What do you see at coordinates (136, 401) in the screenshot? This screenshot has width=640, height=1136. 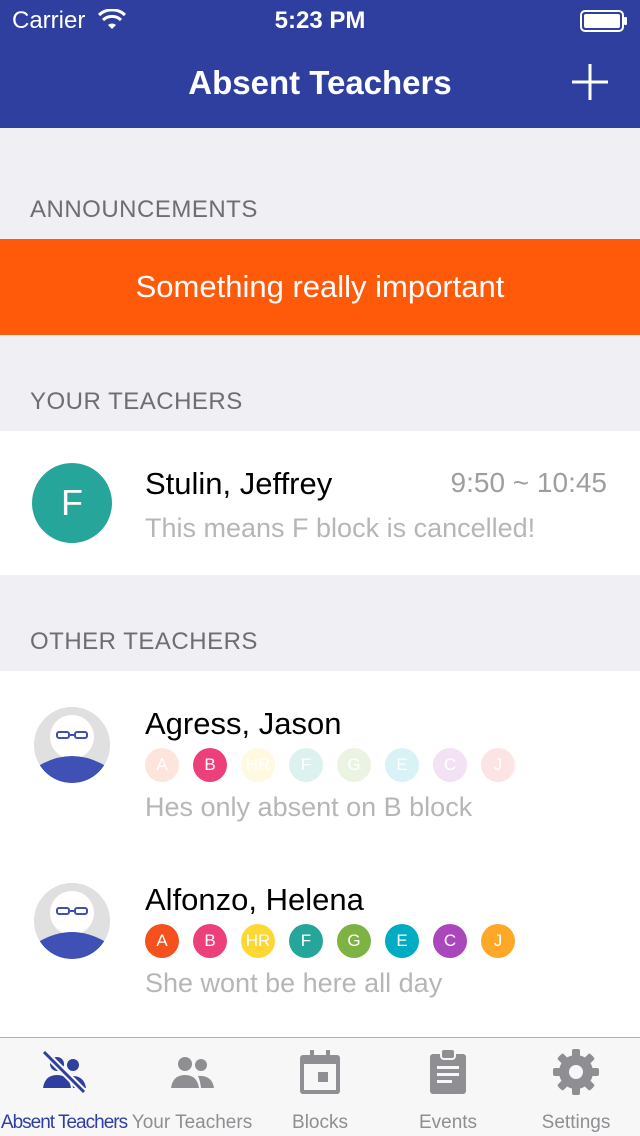 I see `your-teachers-header: YOUR TEACHERS` at bounding box center [136, 401].